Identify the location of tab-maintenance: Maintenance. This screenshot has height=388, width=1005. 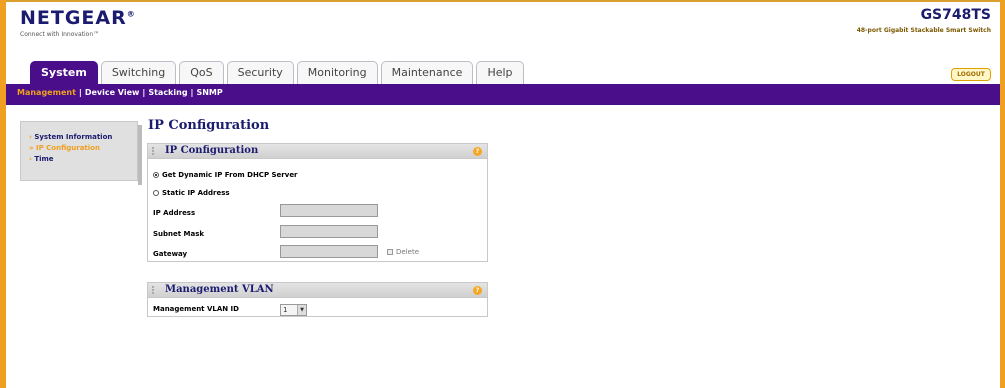
(427, 72).